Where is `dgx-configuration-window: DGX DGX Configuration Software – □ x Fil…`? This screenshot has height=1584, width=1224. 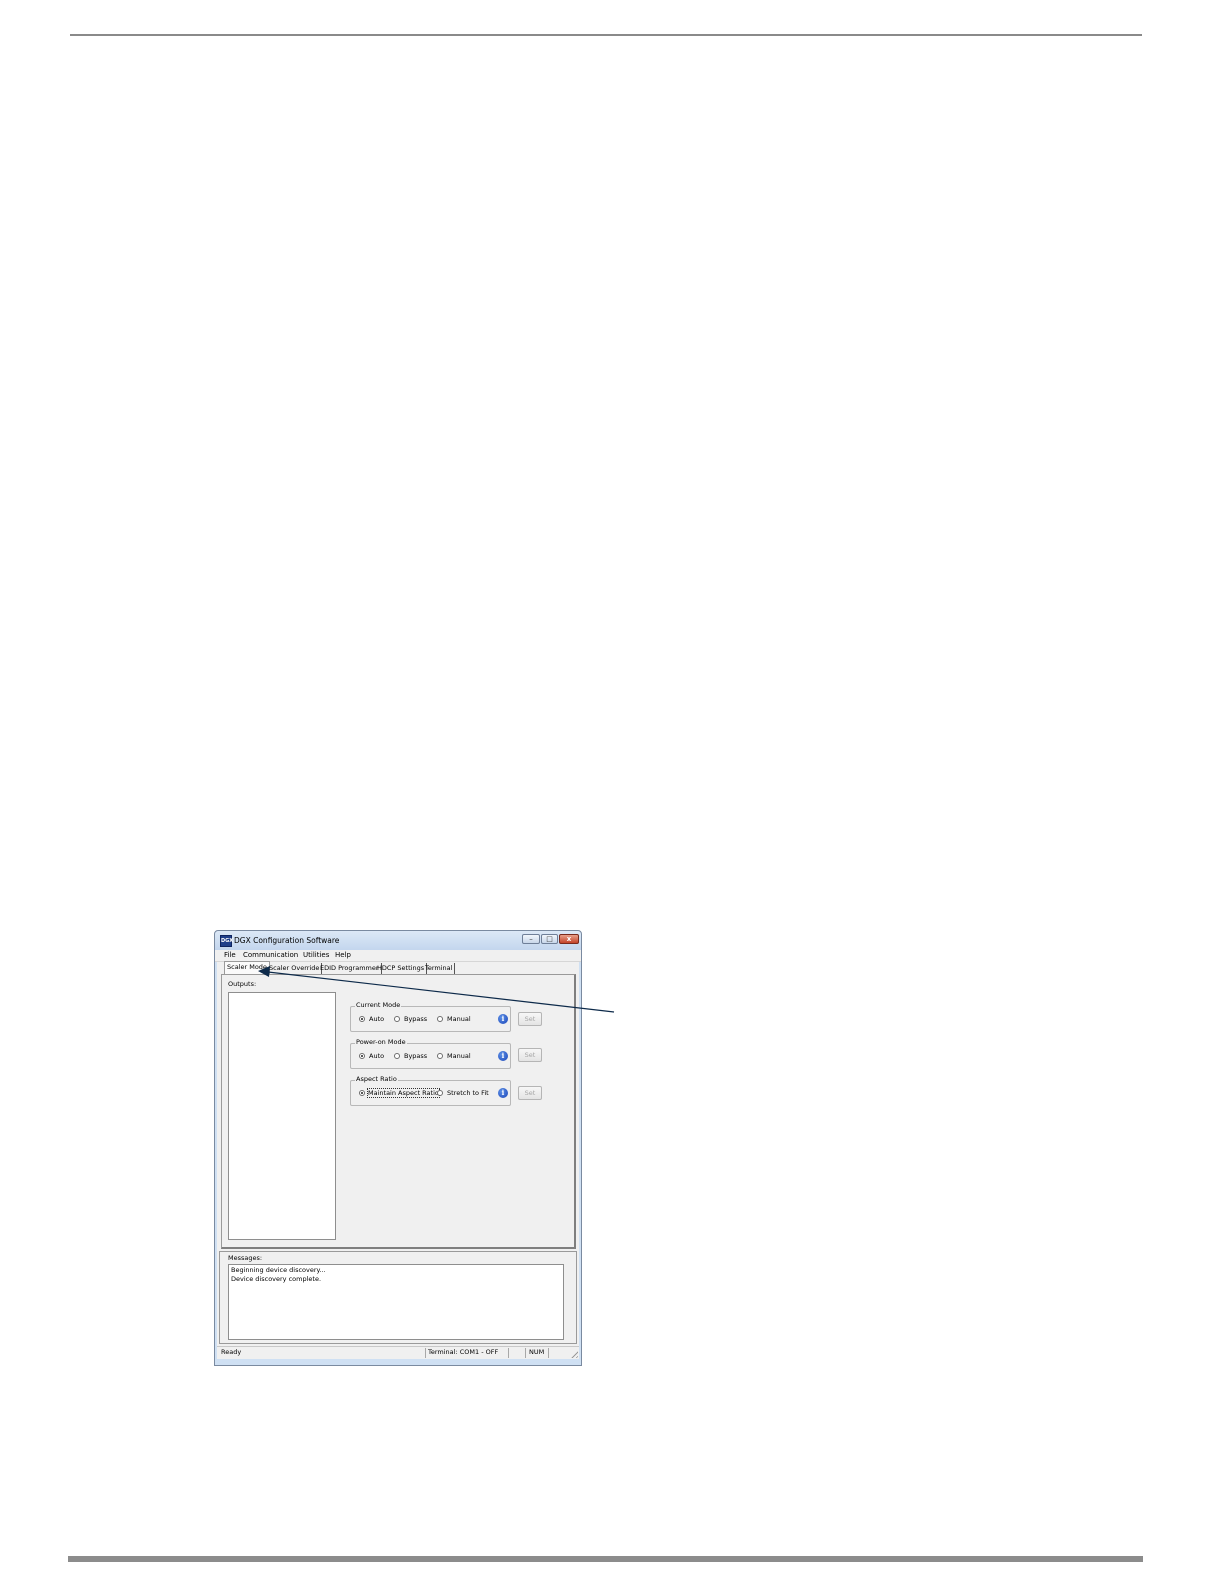
dgx-configuration-window: DGX DGX Configuration Software – □ x Fil… is located at coordinates (398, 1148).